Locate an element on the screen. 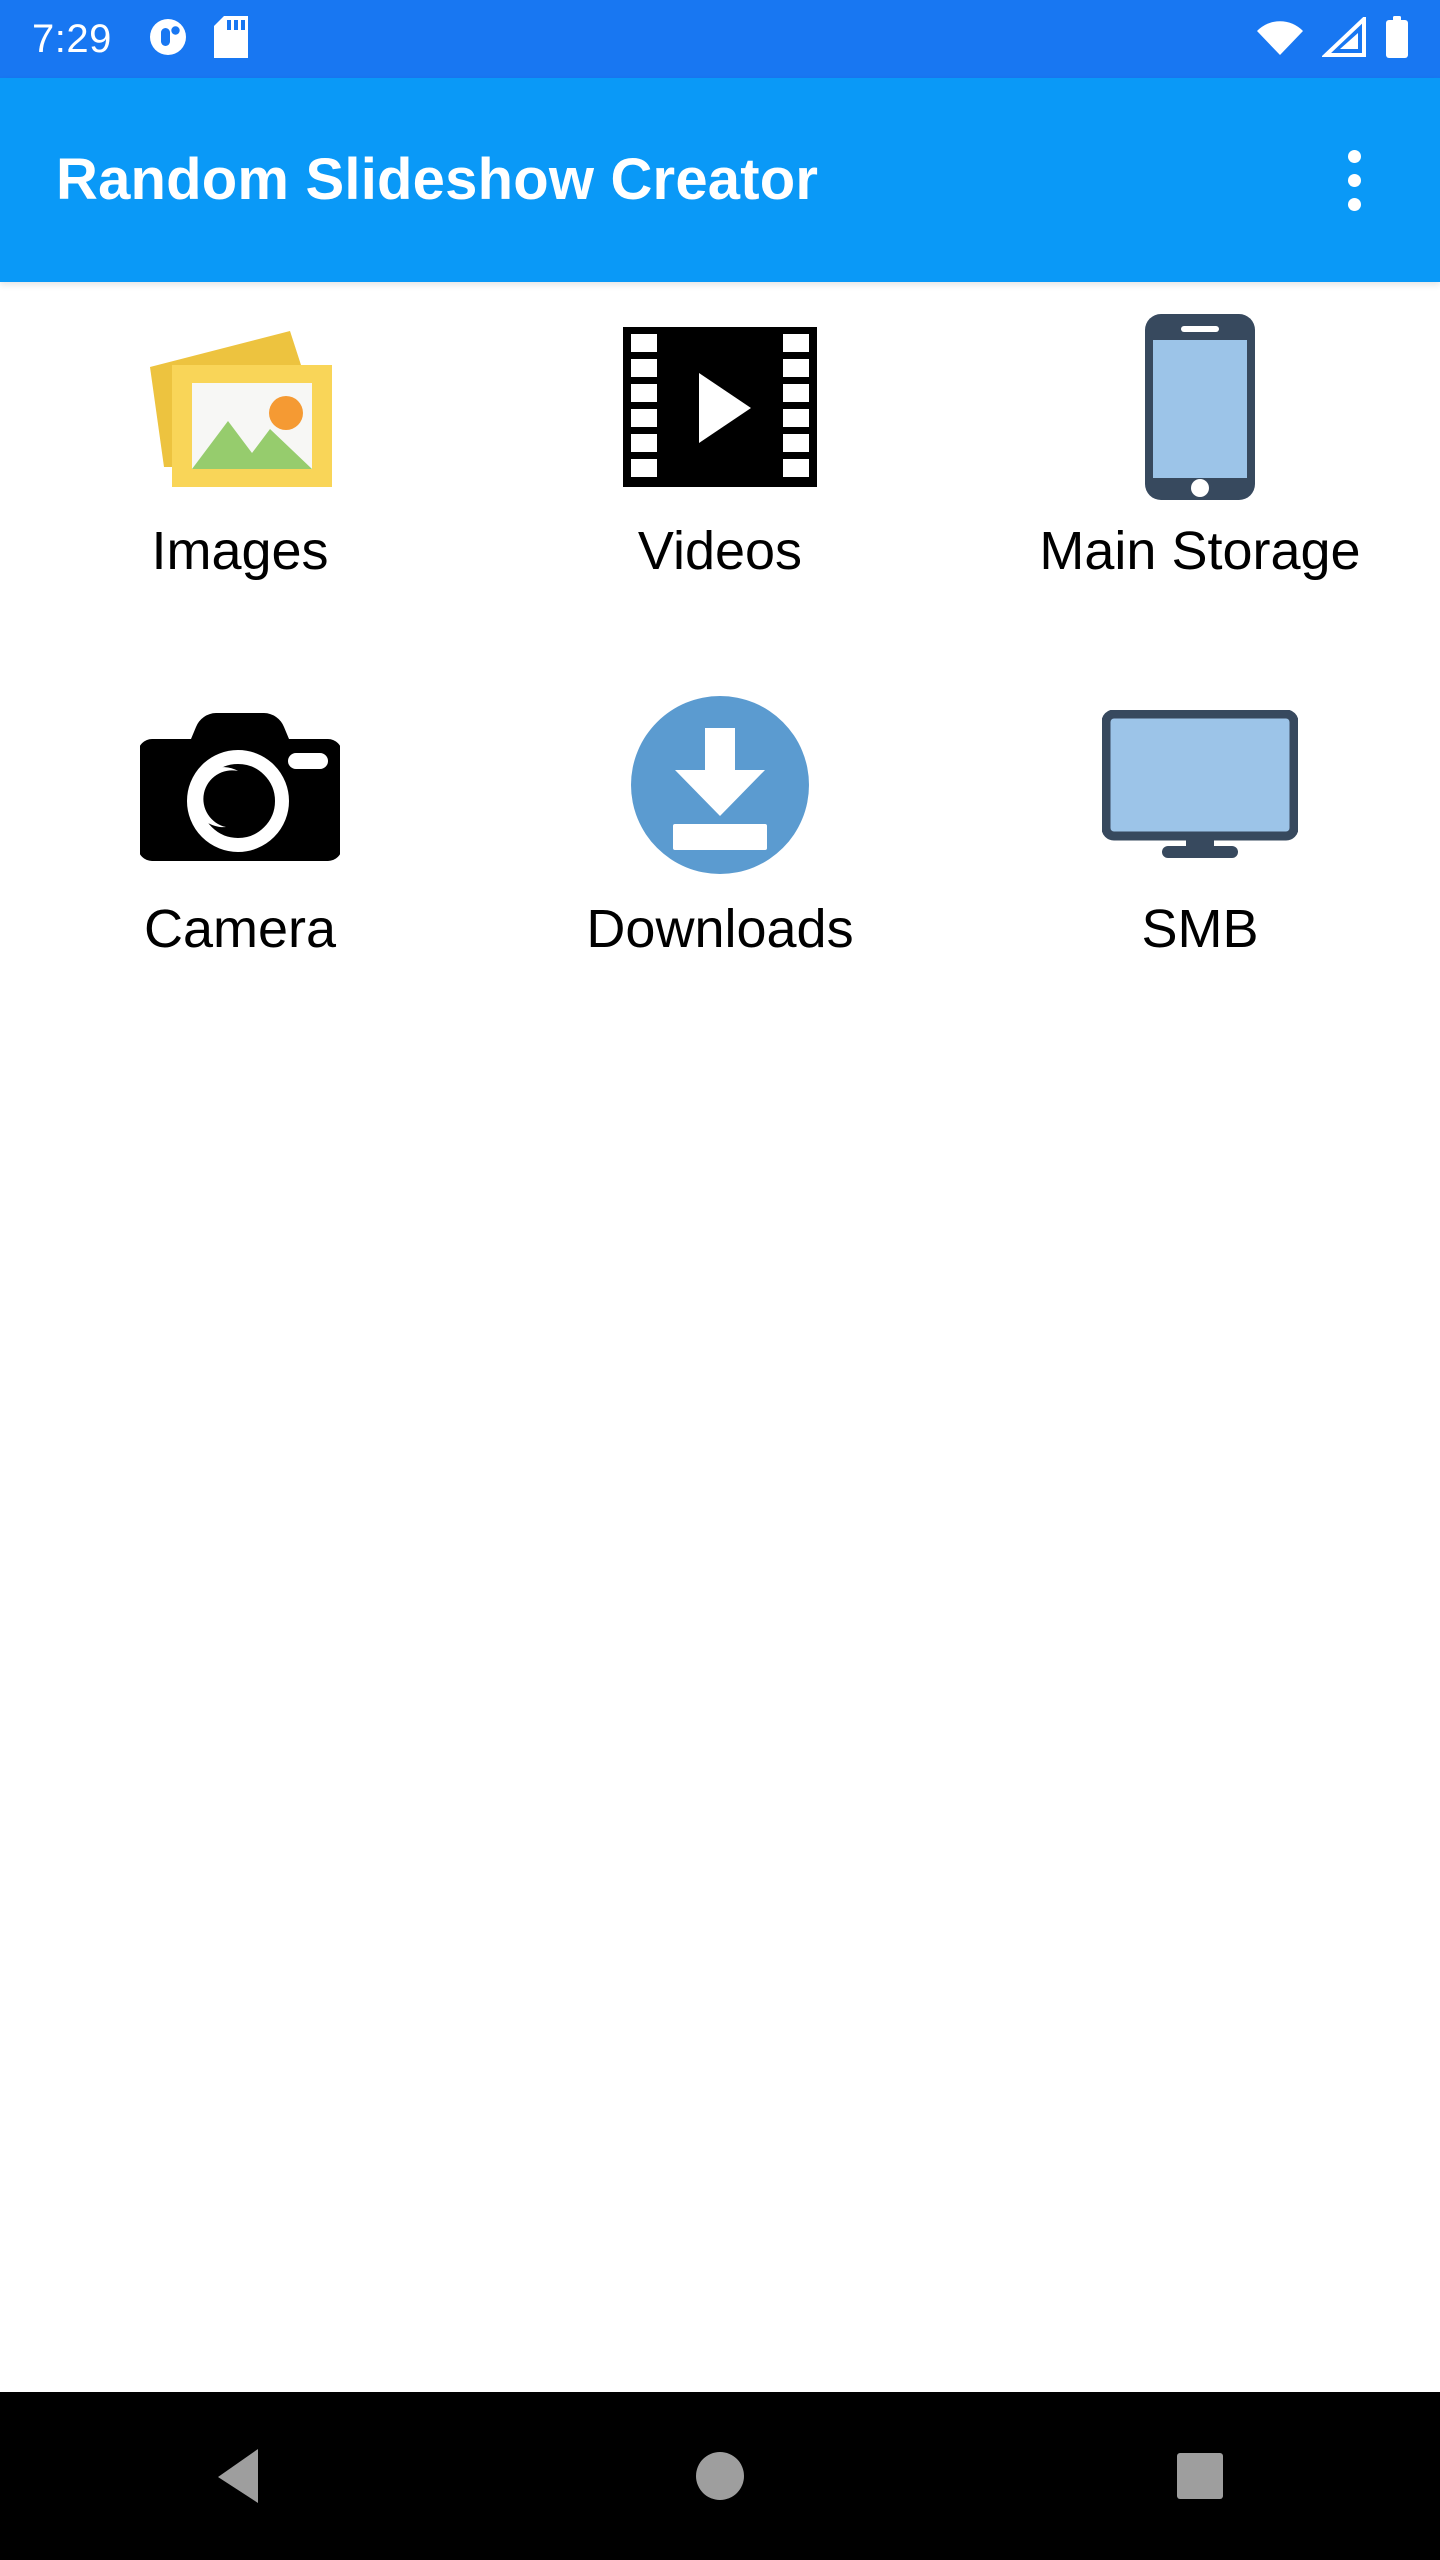 The image size is (1440, 2560). app-bar: Random Slideshow Creator is located at coordinates (720, 180).